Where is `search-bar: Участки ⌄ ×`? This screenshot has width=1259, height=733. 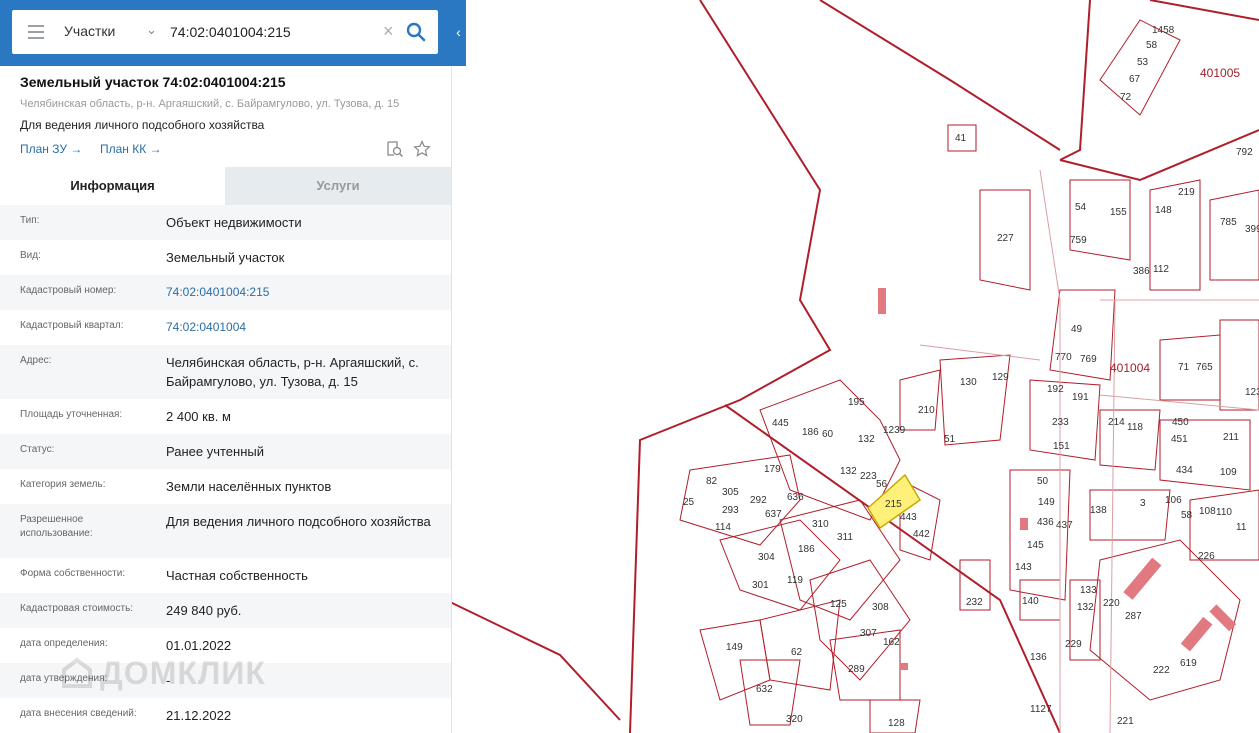
search-bar: Участки ⌄ × is located at coordinates (233, 33).